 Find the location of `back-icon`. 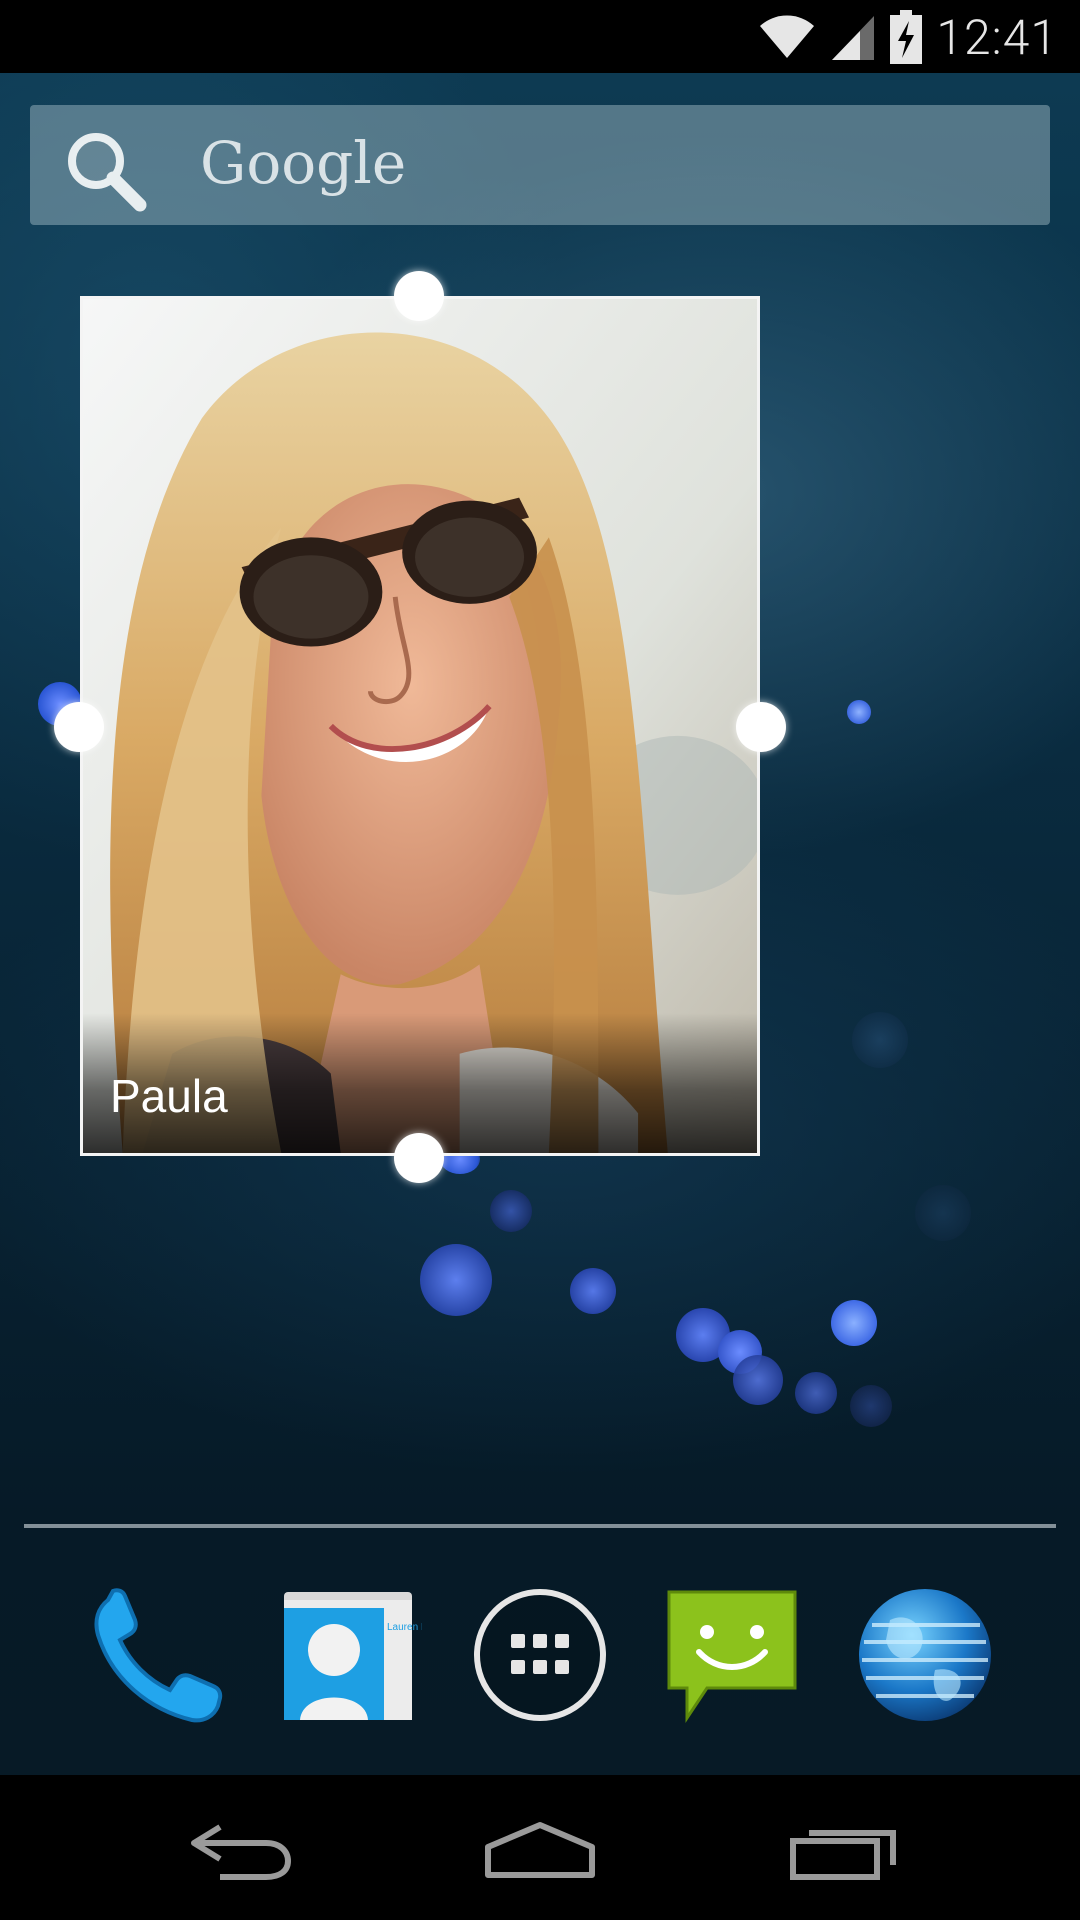

back-icon is located at coordinates (240, 1850).